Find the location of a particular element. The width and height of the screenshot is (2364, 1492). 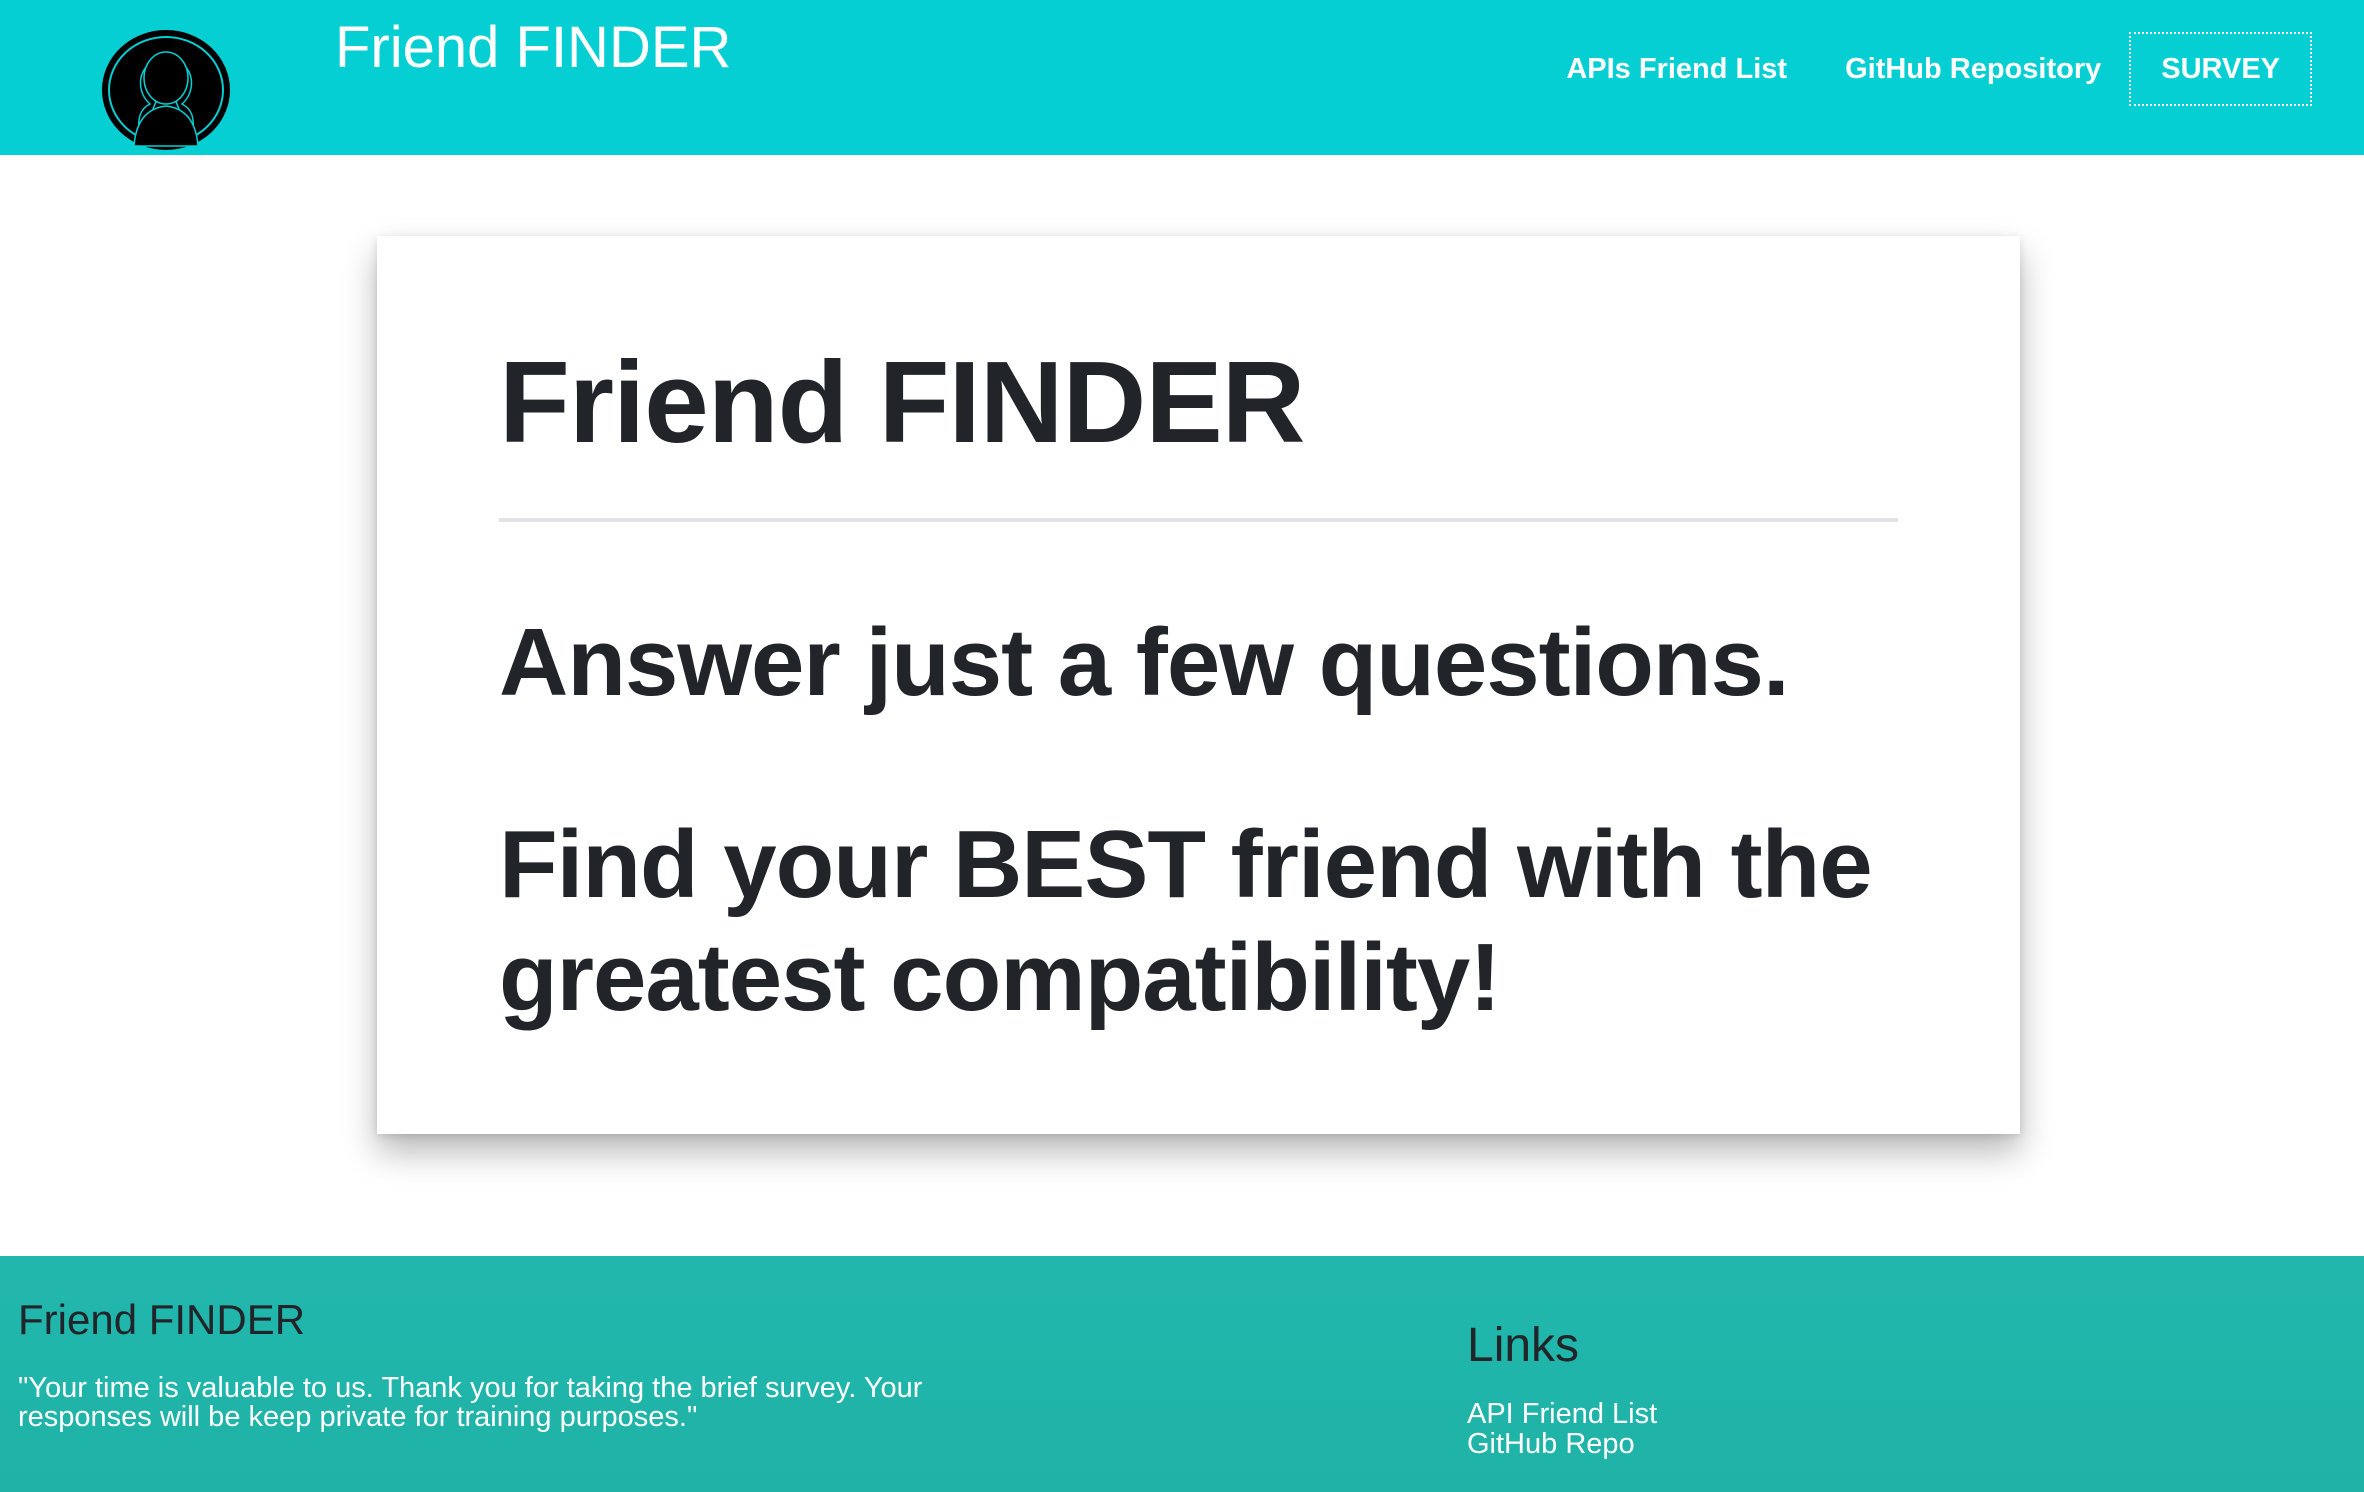

nav-link-github-repository: GitHub Repository is located at coordinates (1973, 69).